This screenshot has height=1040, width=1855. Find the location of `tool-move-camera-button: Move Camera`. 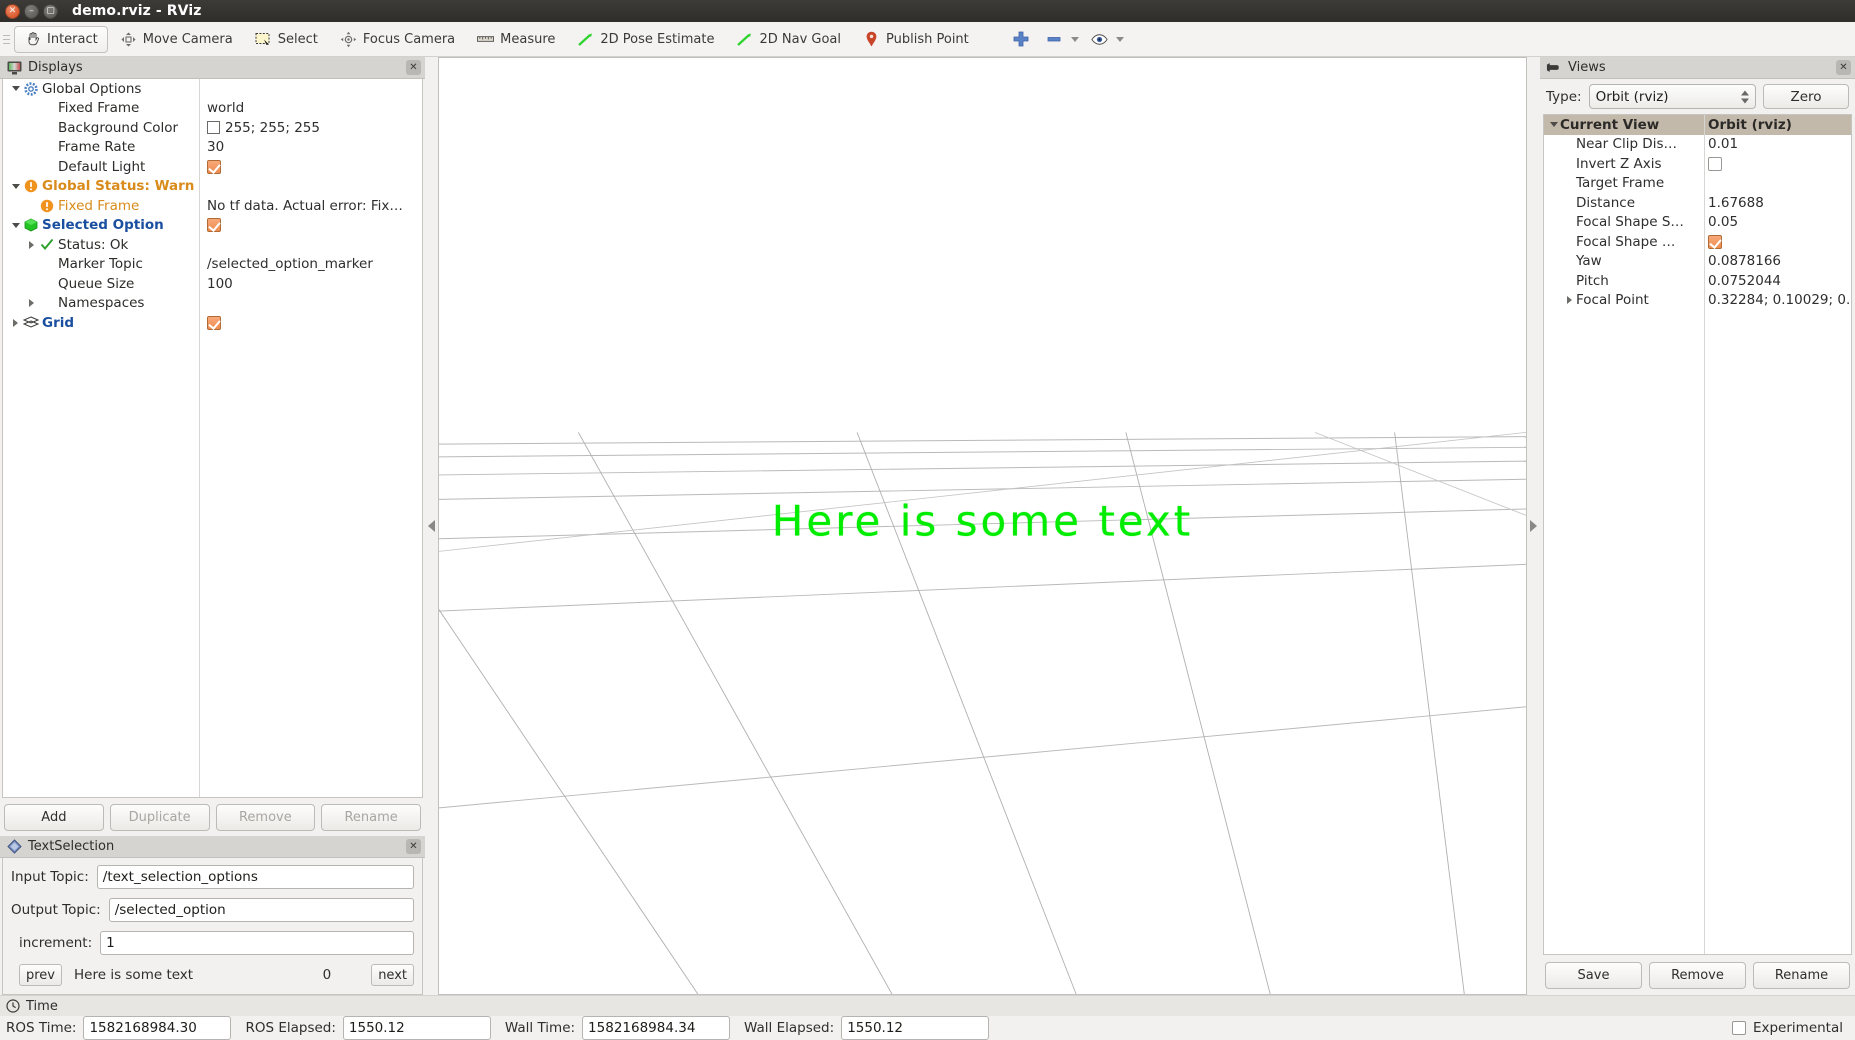

tool-move-camera-button: Move Camera is located at coordinates (176, 39).